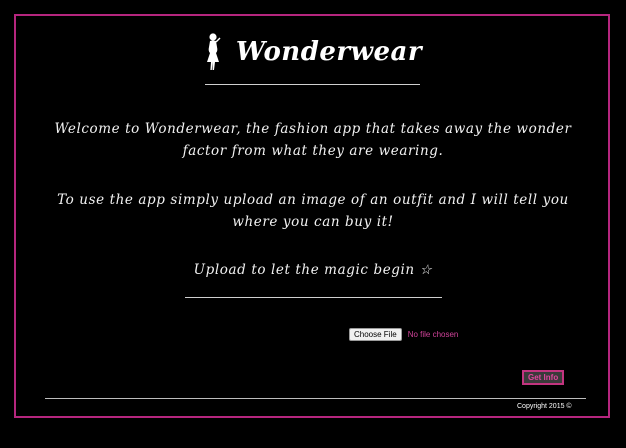 This screenshot has height=448, width=626. Describe the element at coordinates (543, 377) in the screenshot. I see `get-info-button: Get Info` at that location.